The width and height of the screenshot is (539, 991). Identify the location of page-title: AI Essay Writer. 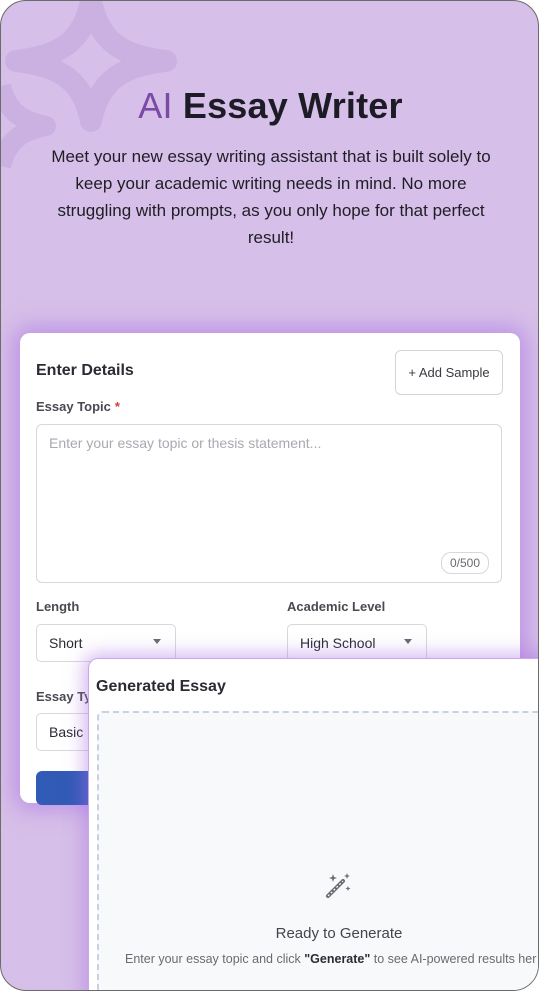
(269, 106).